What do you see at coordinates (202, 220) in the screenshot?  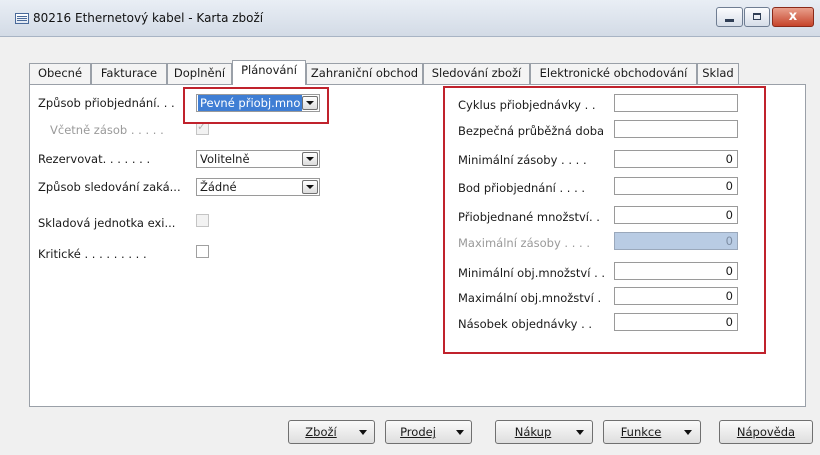 I see `sku-exists-checkbox` at bounding box center [202, 220].